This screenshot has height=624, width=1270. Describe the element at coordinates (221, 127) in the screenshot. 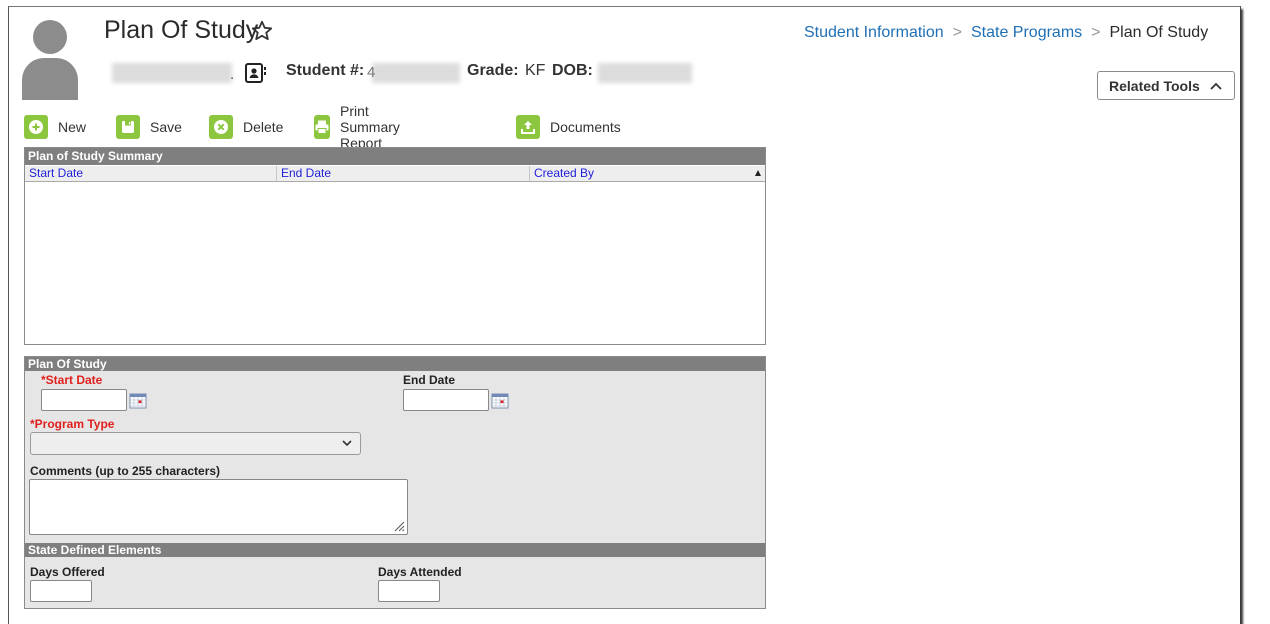

I see `delete-circle-icon` at that location.